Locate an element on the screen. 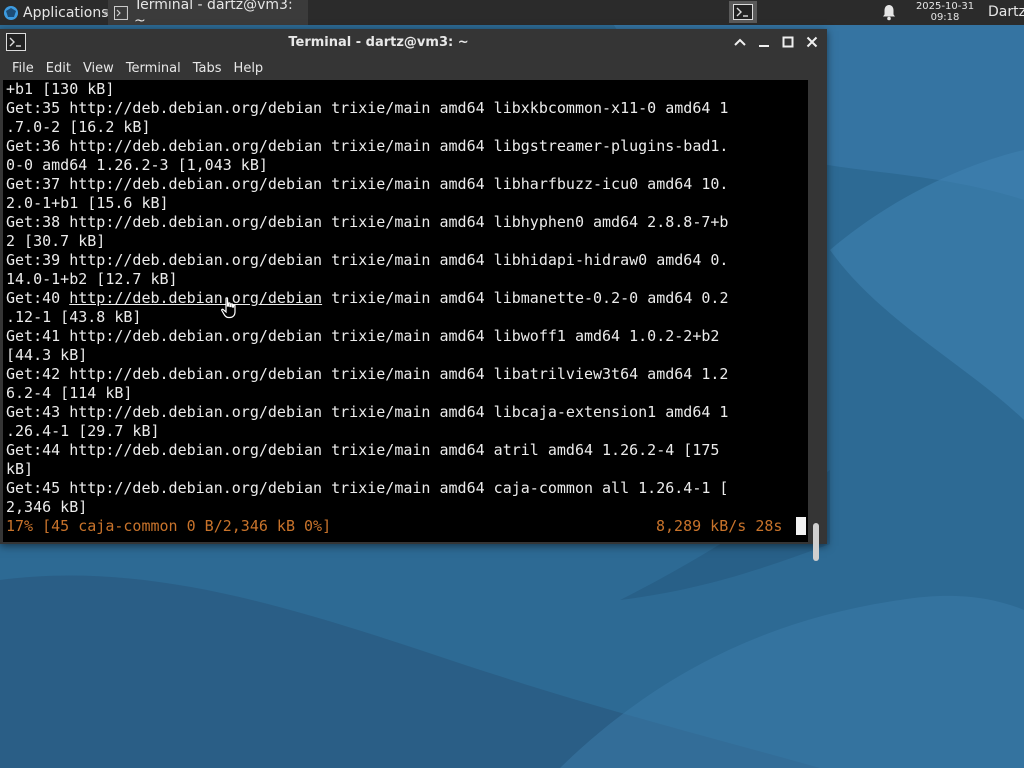 This screenshot has height=768, width=1024. maximize-icon is located at coordinates (788, 42).